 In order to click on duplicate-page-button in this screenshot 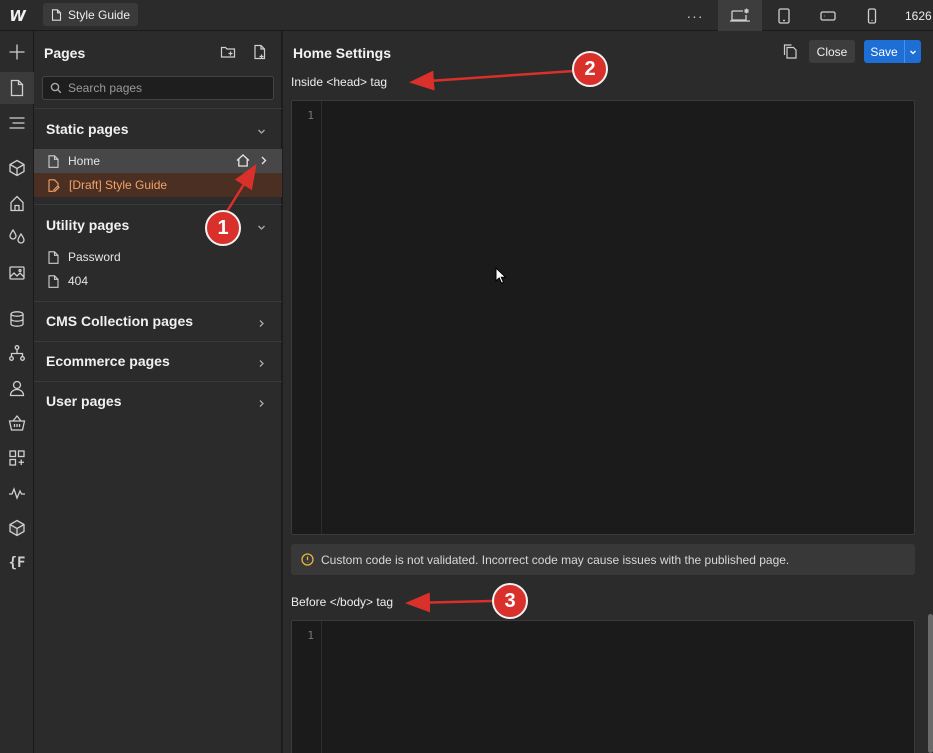, I will do `click(790, 53)`.